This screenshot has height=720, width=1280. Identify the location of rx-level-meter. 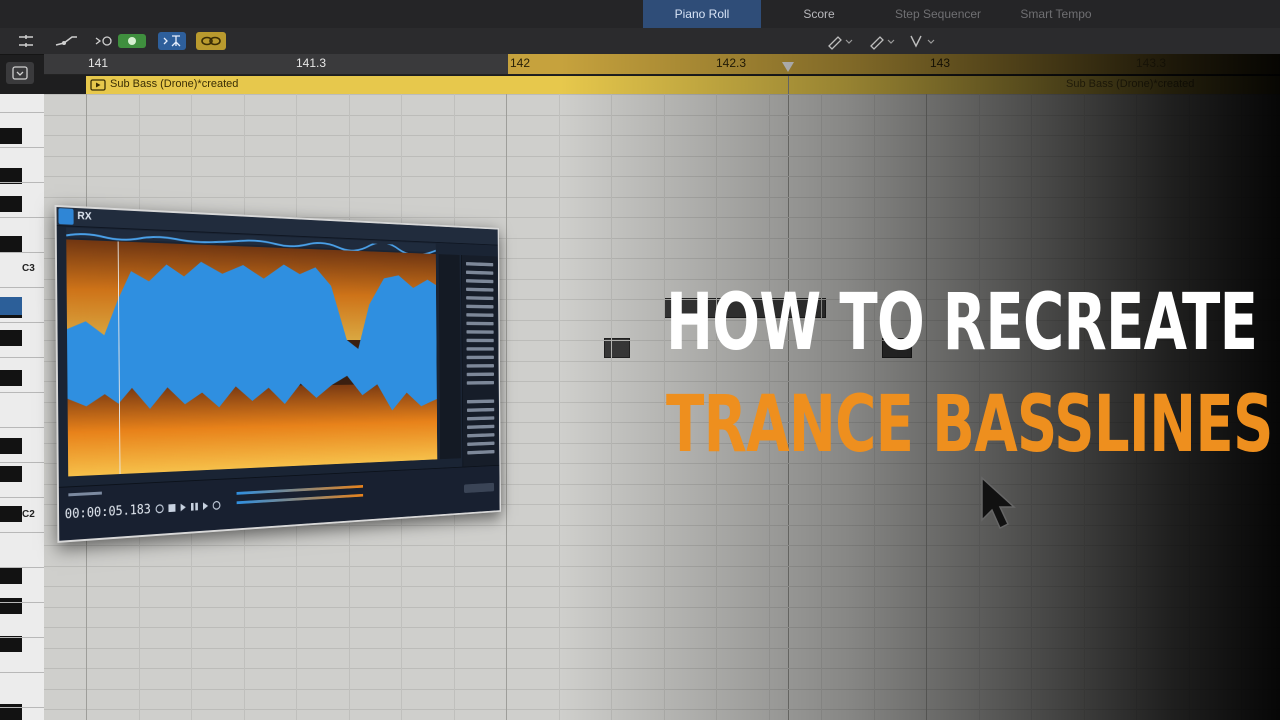
(300, 489).